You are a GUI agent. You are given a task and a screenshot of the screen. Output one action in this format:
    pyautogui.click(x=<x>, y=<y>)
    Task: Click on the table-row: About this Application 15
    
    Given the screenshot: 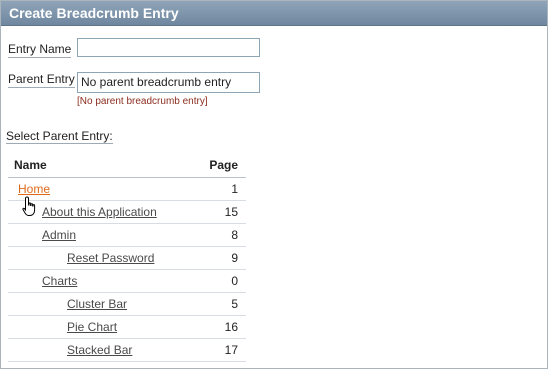 What is the action you would take?
    pyautogui.click(x=127, y=212)
    